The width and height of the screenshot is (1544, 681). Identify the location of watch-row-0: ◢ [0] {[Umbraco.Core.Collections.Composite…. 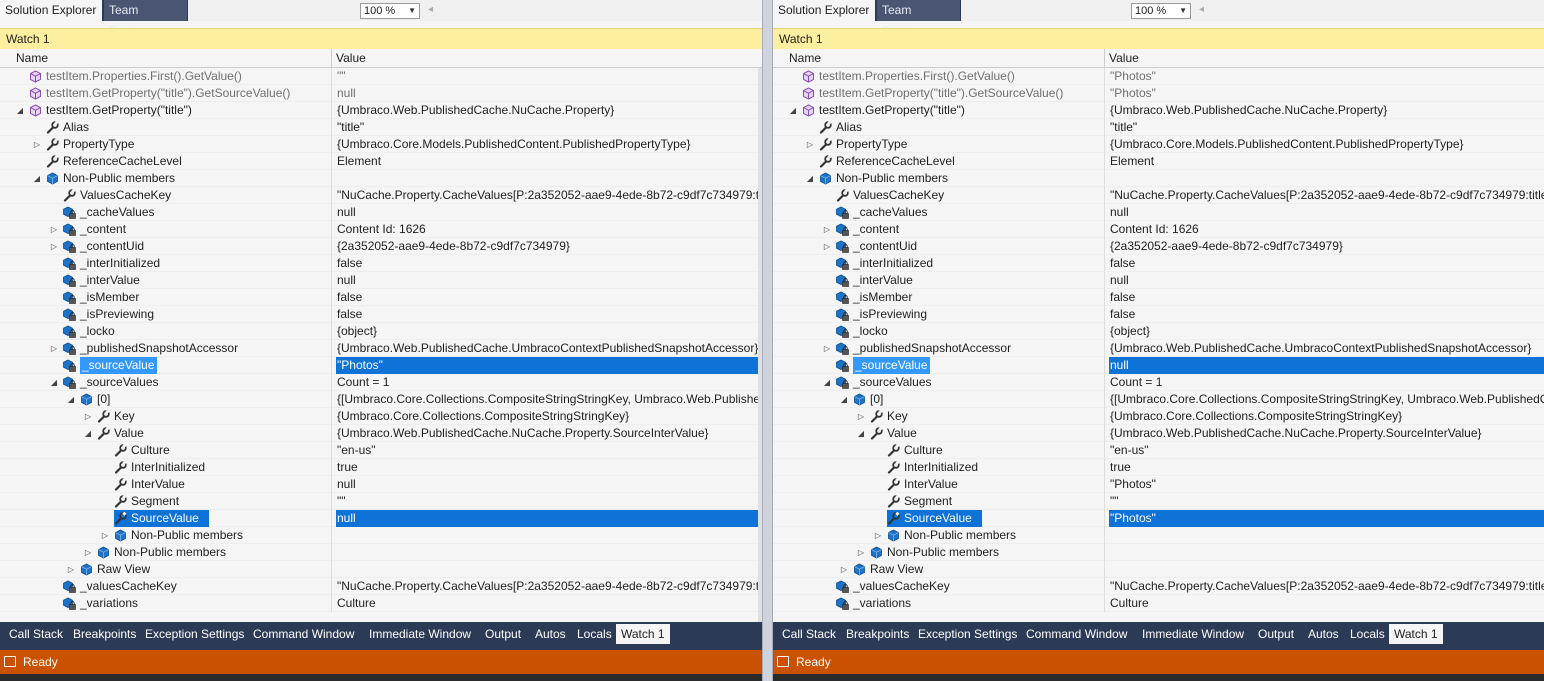
(381, 399).